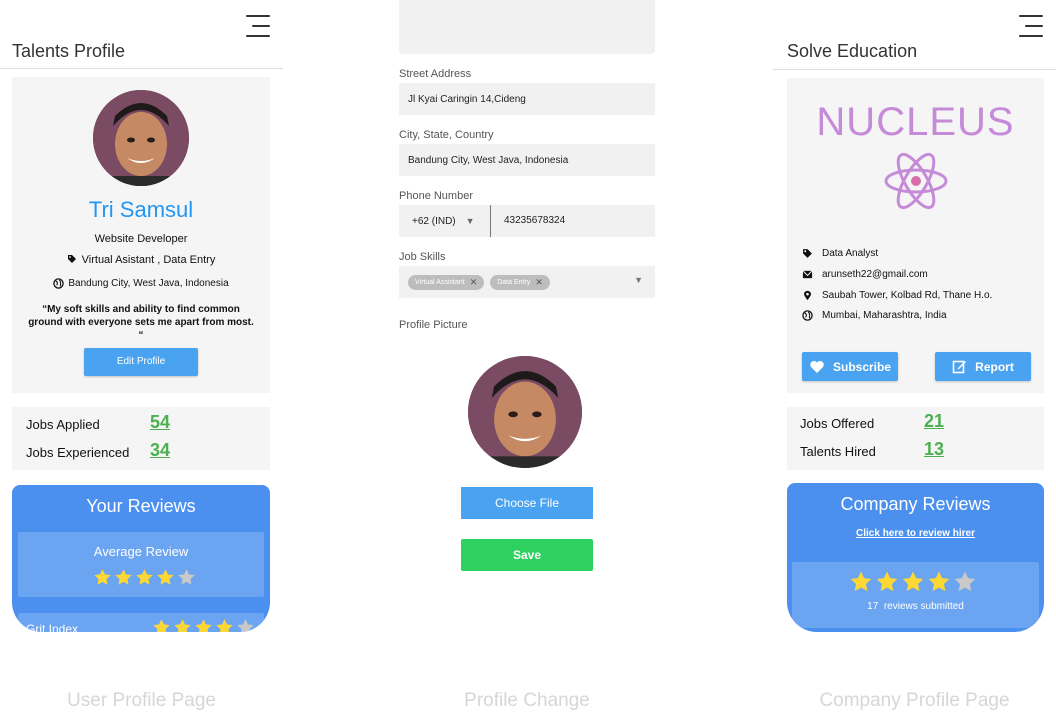 This screenshot has height=713, width=1056. Describe the element at coordinates (434, 221) in the screenshot. I see `phone-code-value: +62 (IND)` at that location.